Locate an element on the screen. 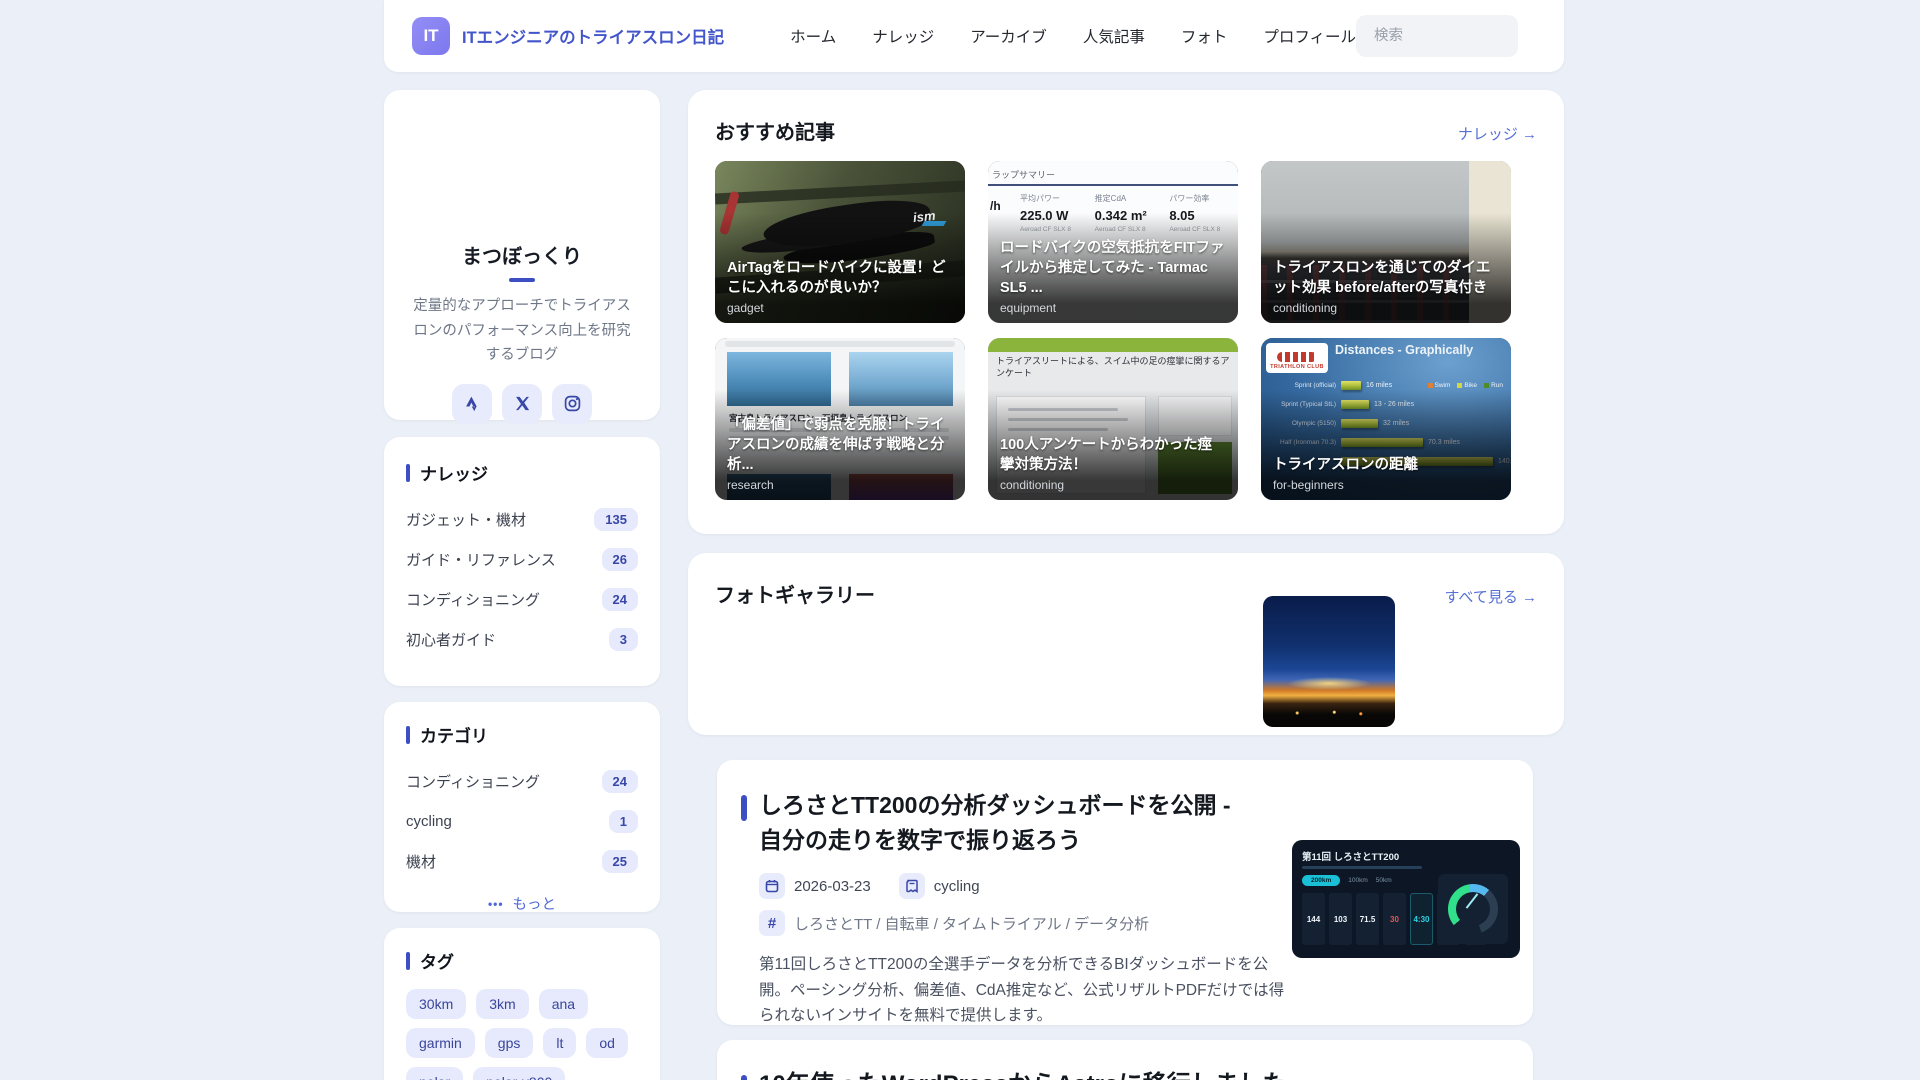  stat-box: 30 is located at coordinates (1394, 919).